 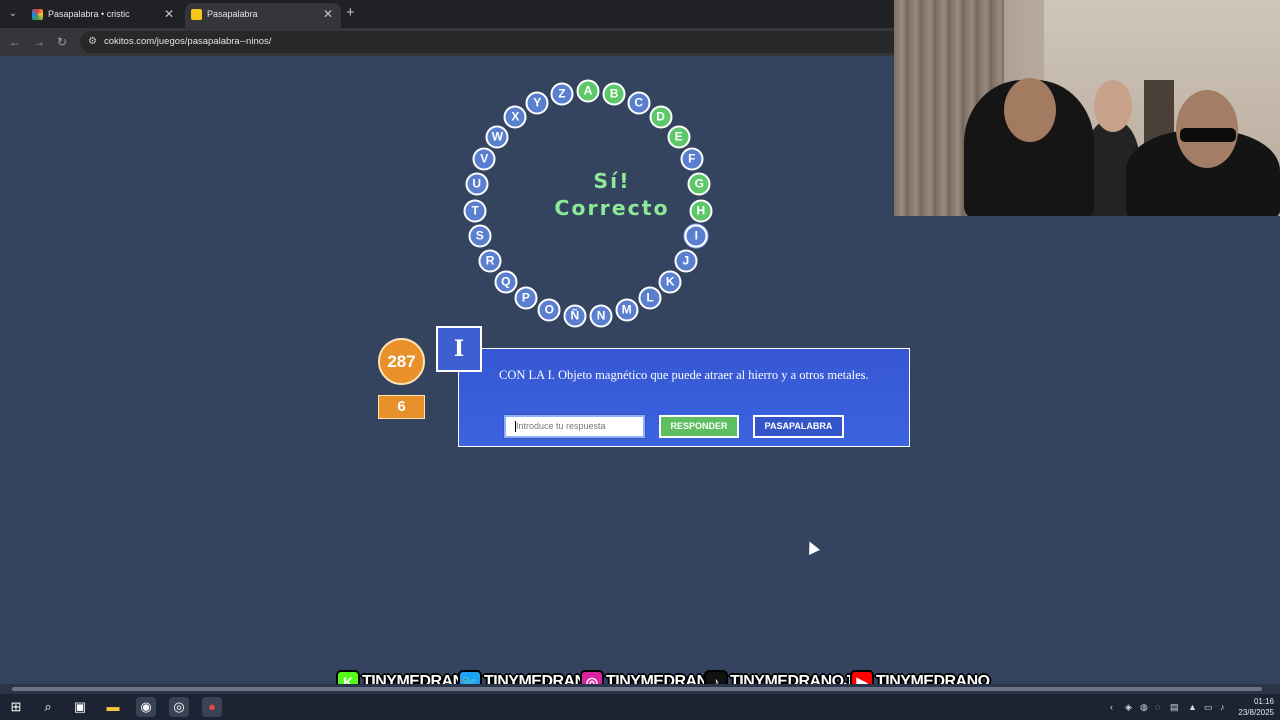 What do you see at coordinates (515, 117) in the screenshot?
I see `rosco-letter: X` at bounding box center [515, 117].